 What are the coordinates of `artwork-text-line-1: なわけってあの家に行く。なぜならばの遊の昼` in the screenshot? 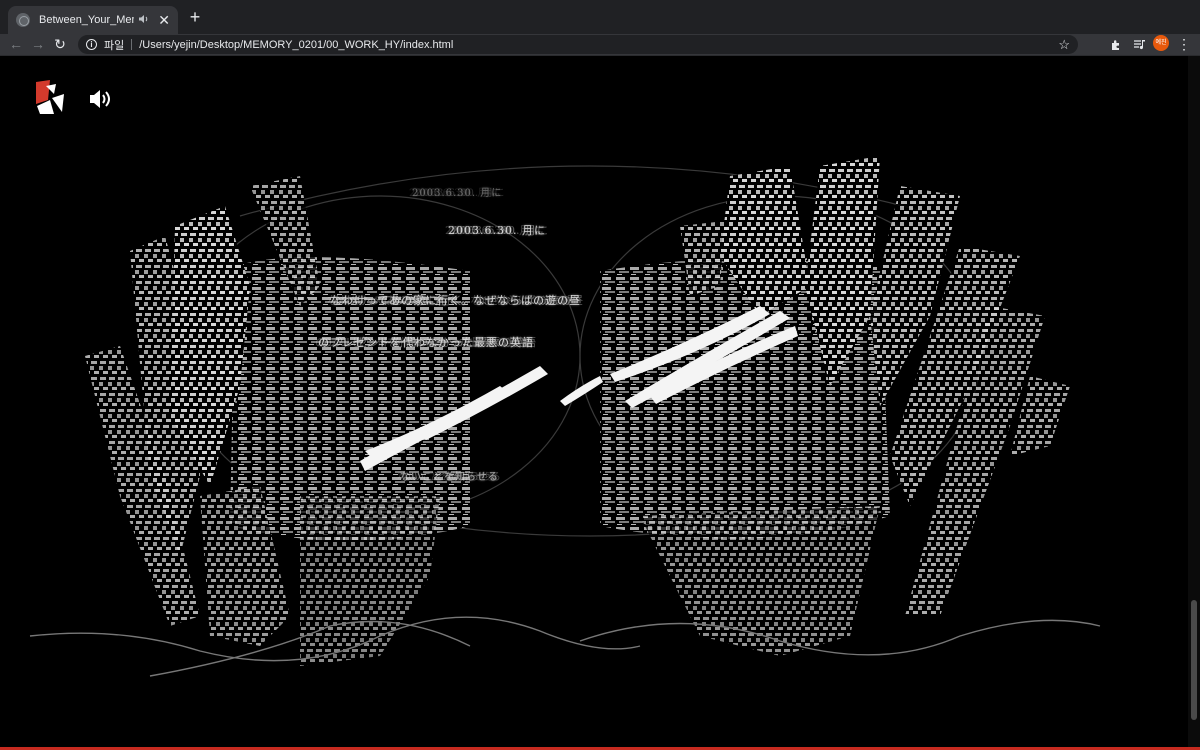 It's located at (456, 300).